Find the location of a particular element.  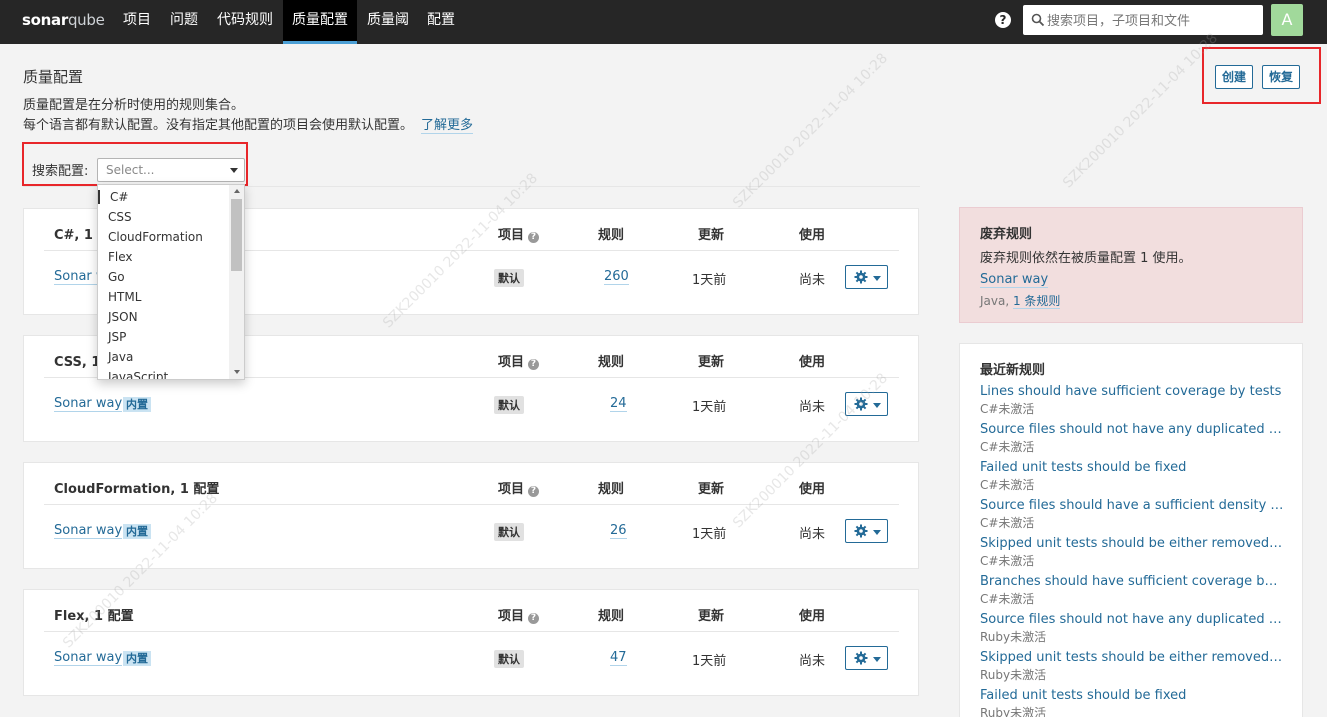

rules-count-link: 24 is located at coordinates (618, 404).